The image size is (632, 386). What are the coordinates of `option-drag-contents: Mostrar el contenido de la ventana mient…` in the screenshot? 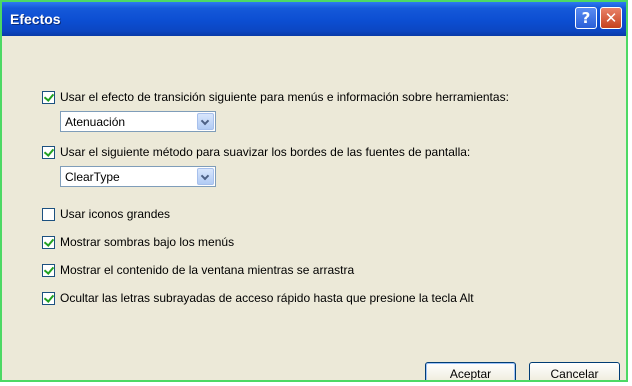 It's located at (198, 270).